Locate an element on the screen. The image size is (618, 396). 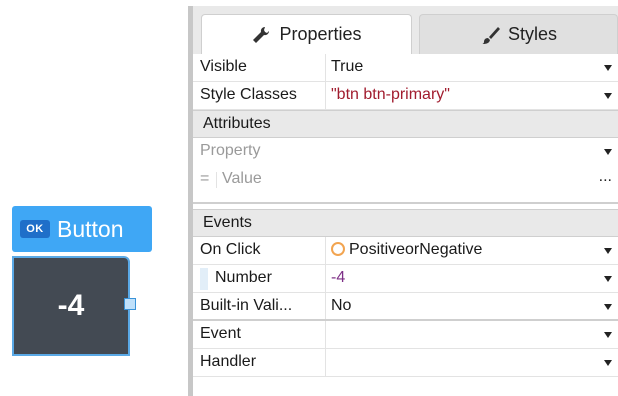
property-name: On Click is located at coordinates (230, 249).